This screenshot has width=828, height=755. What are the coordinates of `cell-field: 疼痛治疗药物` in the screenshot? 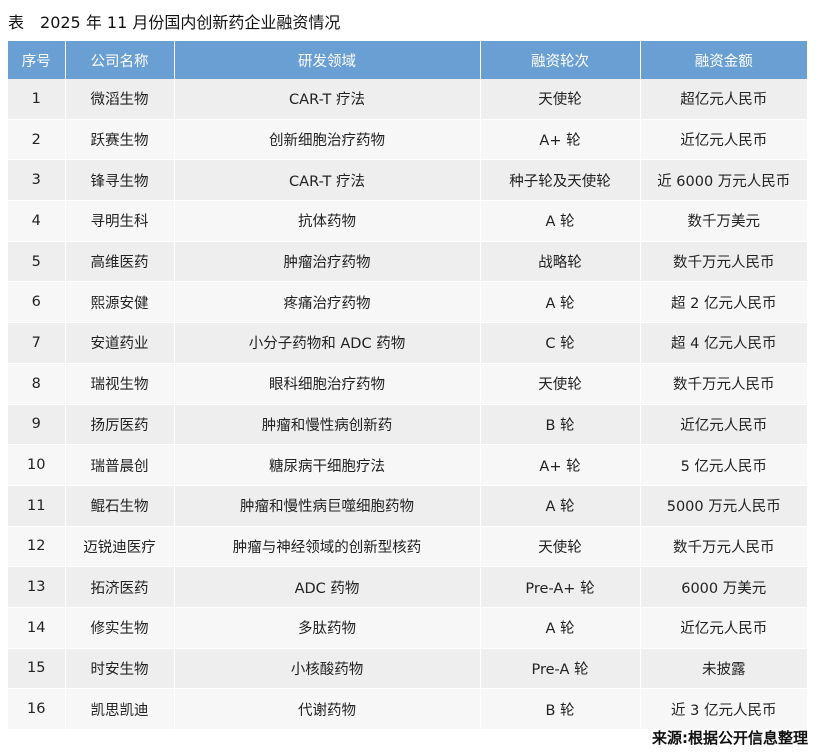 It's located at (327, 302).